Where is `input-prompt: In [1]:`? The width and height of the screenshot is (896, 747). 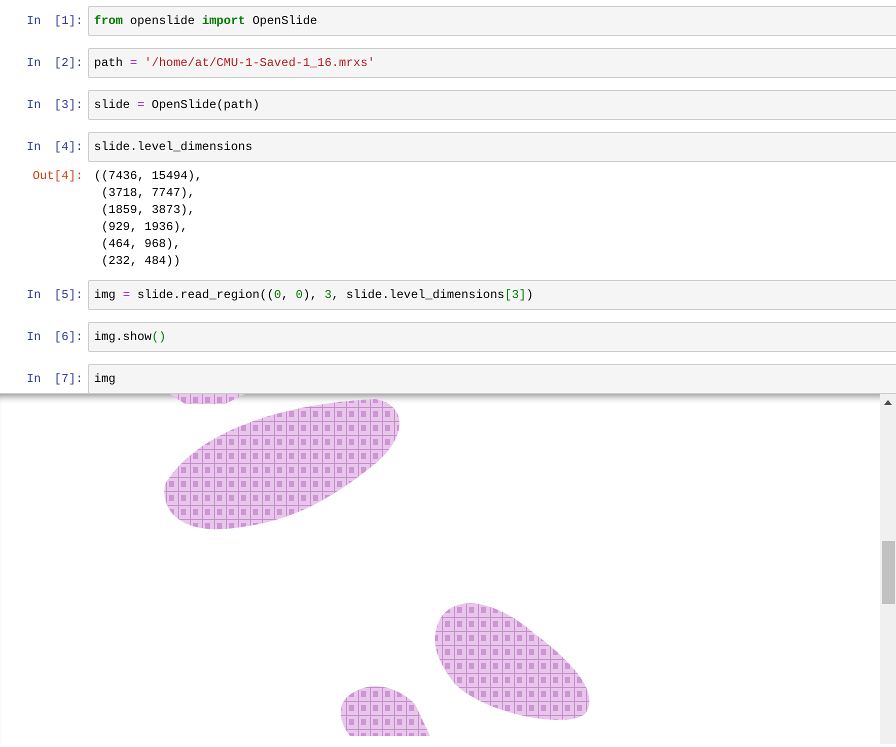
input-prompt: In [1]: is located at coordinates (55, 21).